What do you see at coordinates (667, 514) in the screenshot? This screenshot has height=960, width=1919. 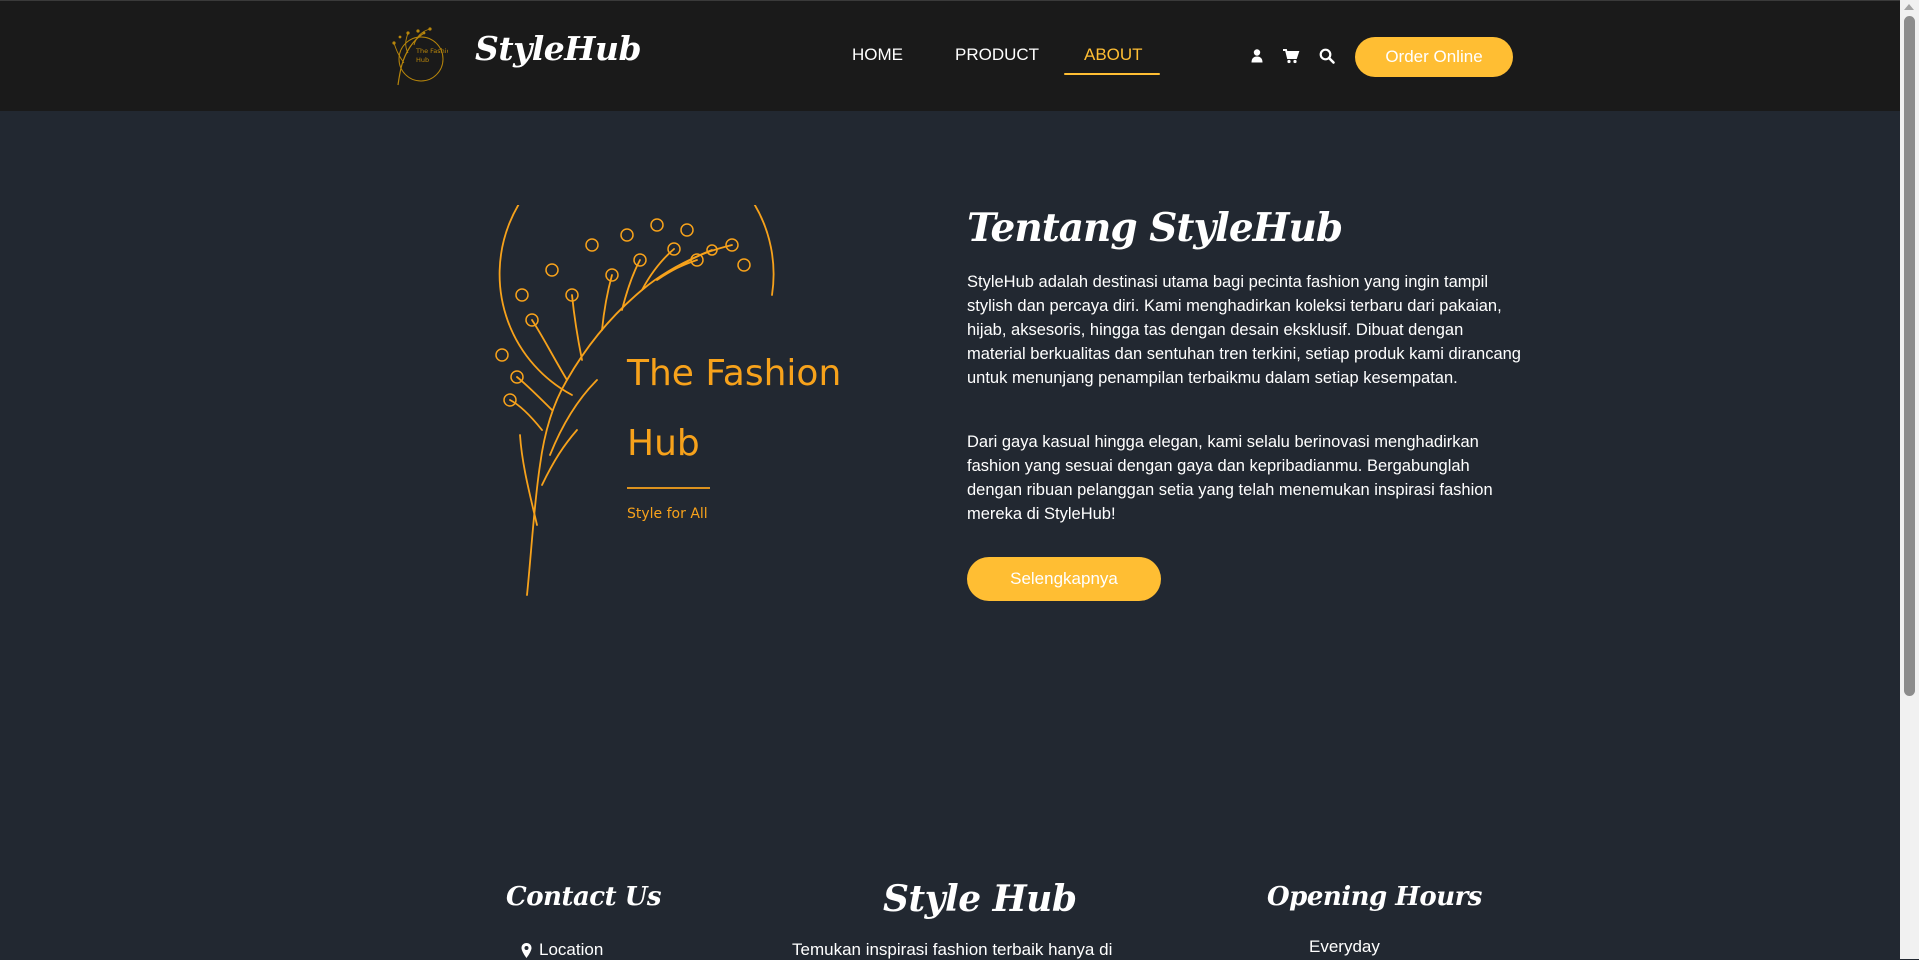 I see `image-tagline: Style for All` at bounding box center [667, 514].